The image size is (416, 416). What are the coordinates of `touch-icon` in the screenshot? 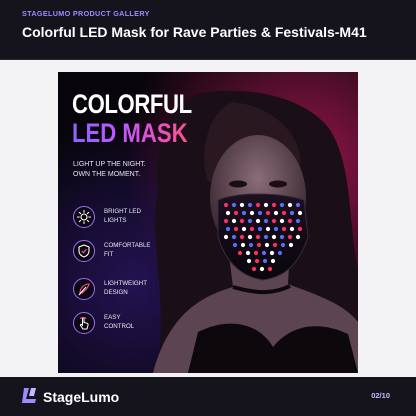 It's located at (84, 323).